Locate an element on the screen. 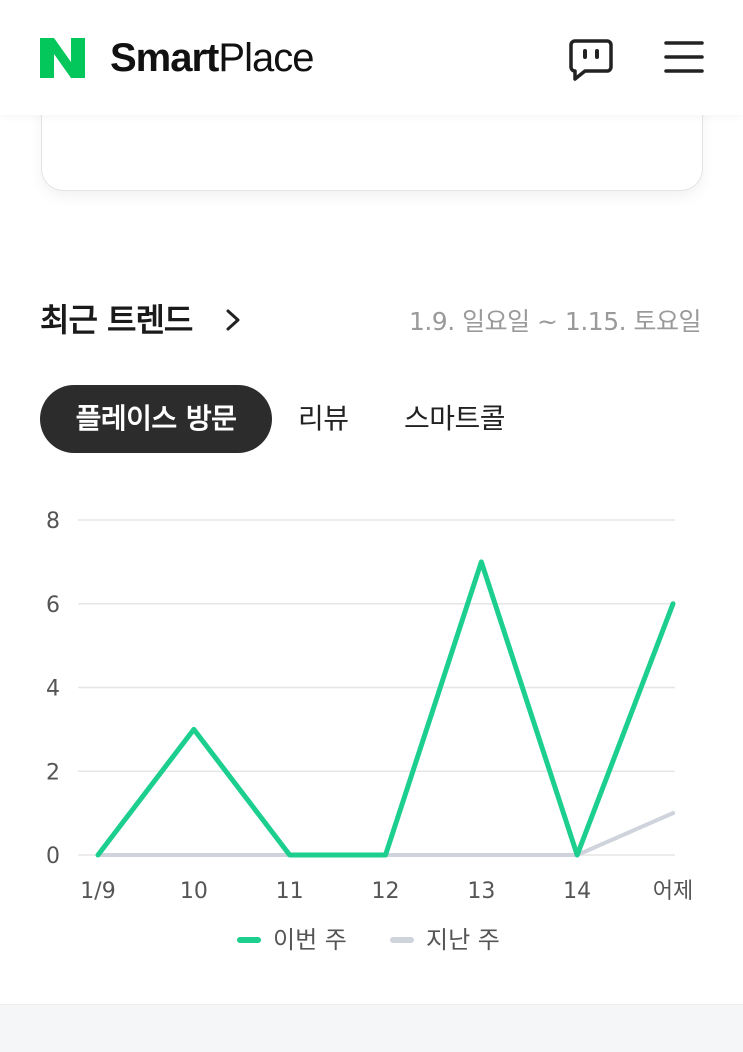 The image size is (743, 1052). x-tick-label: 13 is located at coordinates (481, 891).